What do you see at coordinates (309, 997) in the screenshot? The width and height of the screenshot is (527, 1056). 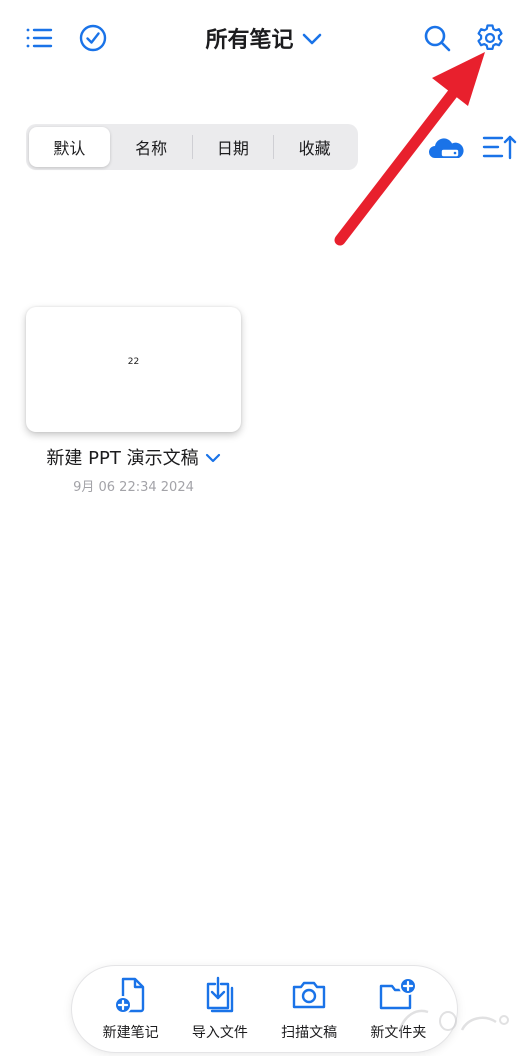 I see `camera-icon` at bounding box center [309, 997].